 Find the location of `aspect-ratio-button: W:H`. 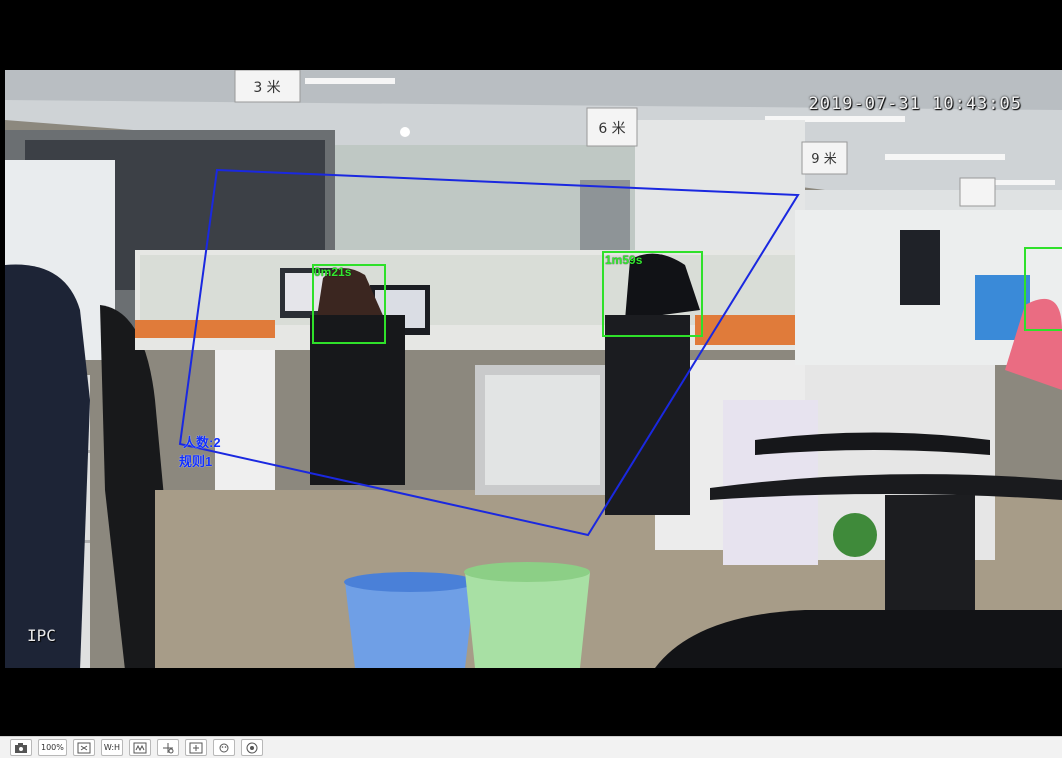

aspect-ratio-button: W:H is located at coordinates (112, 747).